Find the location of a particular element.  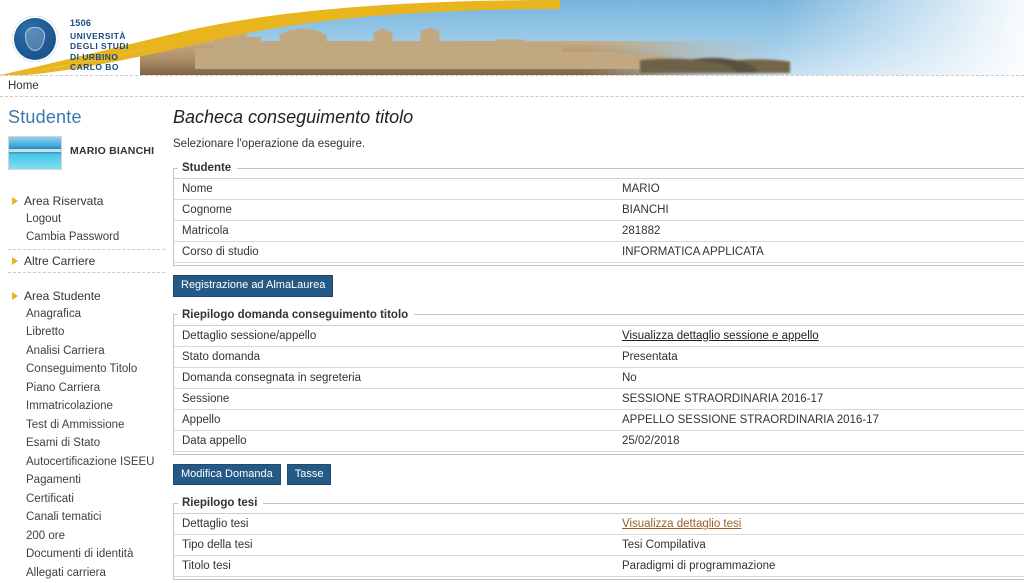

foundation-year: 1506 is located at coordinates (81, 23).